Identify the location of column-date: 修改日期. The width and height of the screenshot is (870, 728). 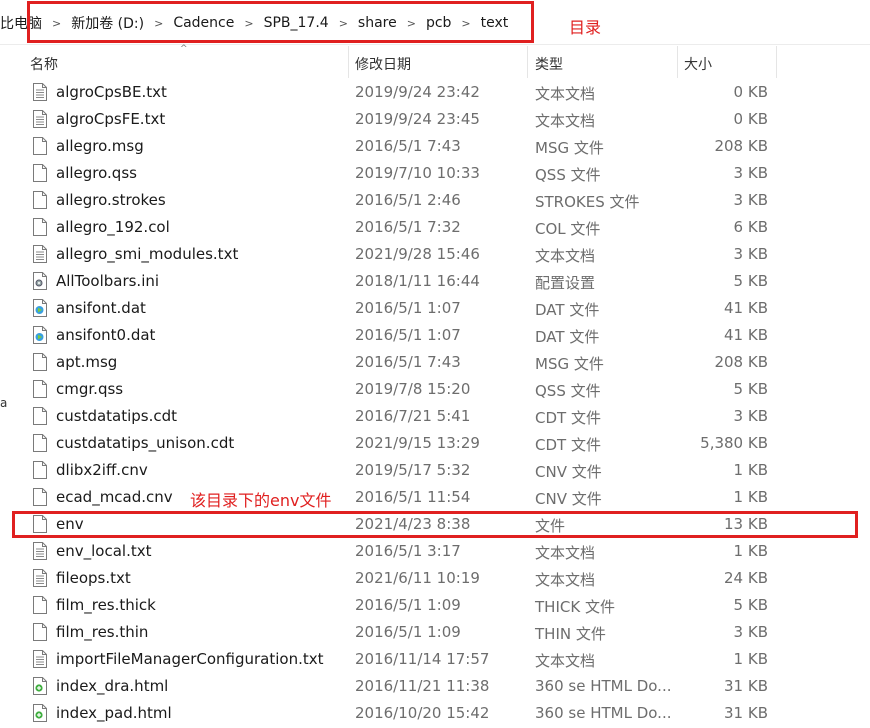
(383, 64).